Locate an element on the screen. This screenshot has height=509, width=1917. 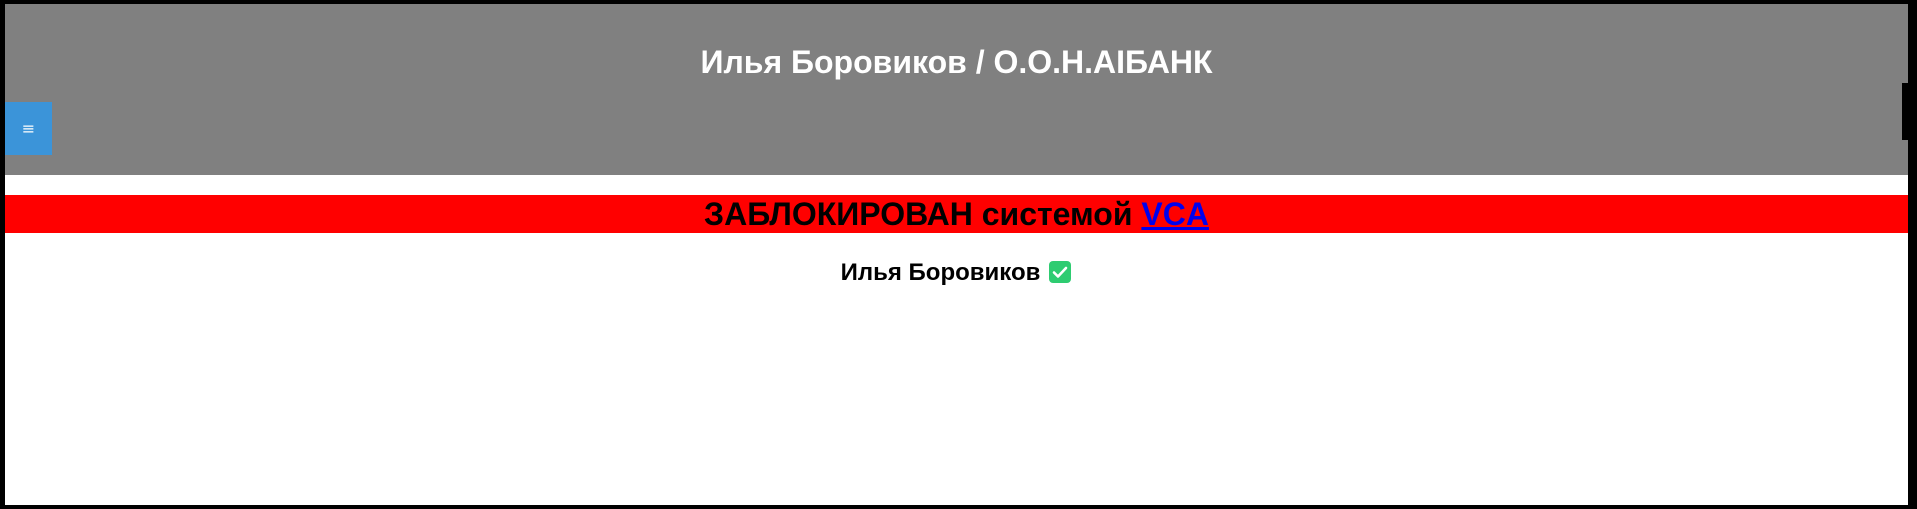
page-title: Илья Боровиков / О.О.Н.AIБАНК is located at coordinates (956, 62).